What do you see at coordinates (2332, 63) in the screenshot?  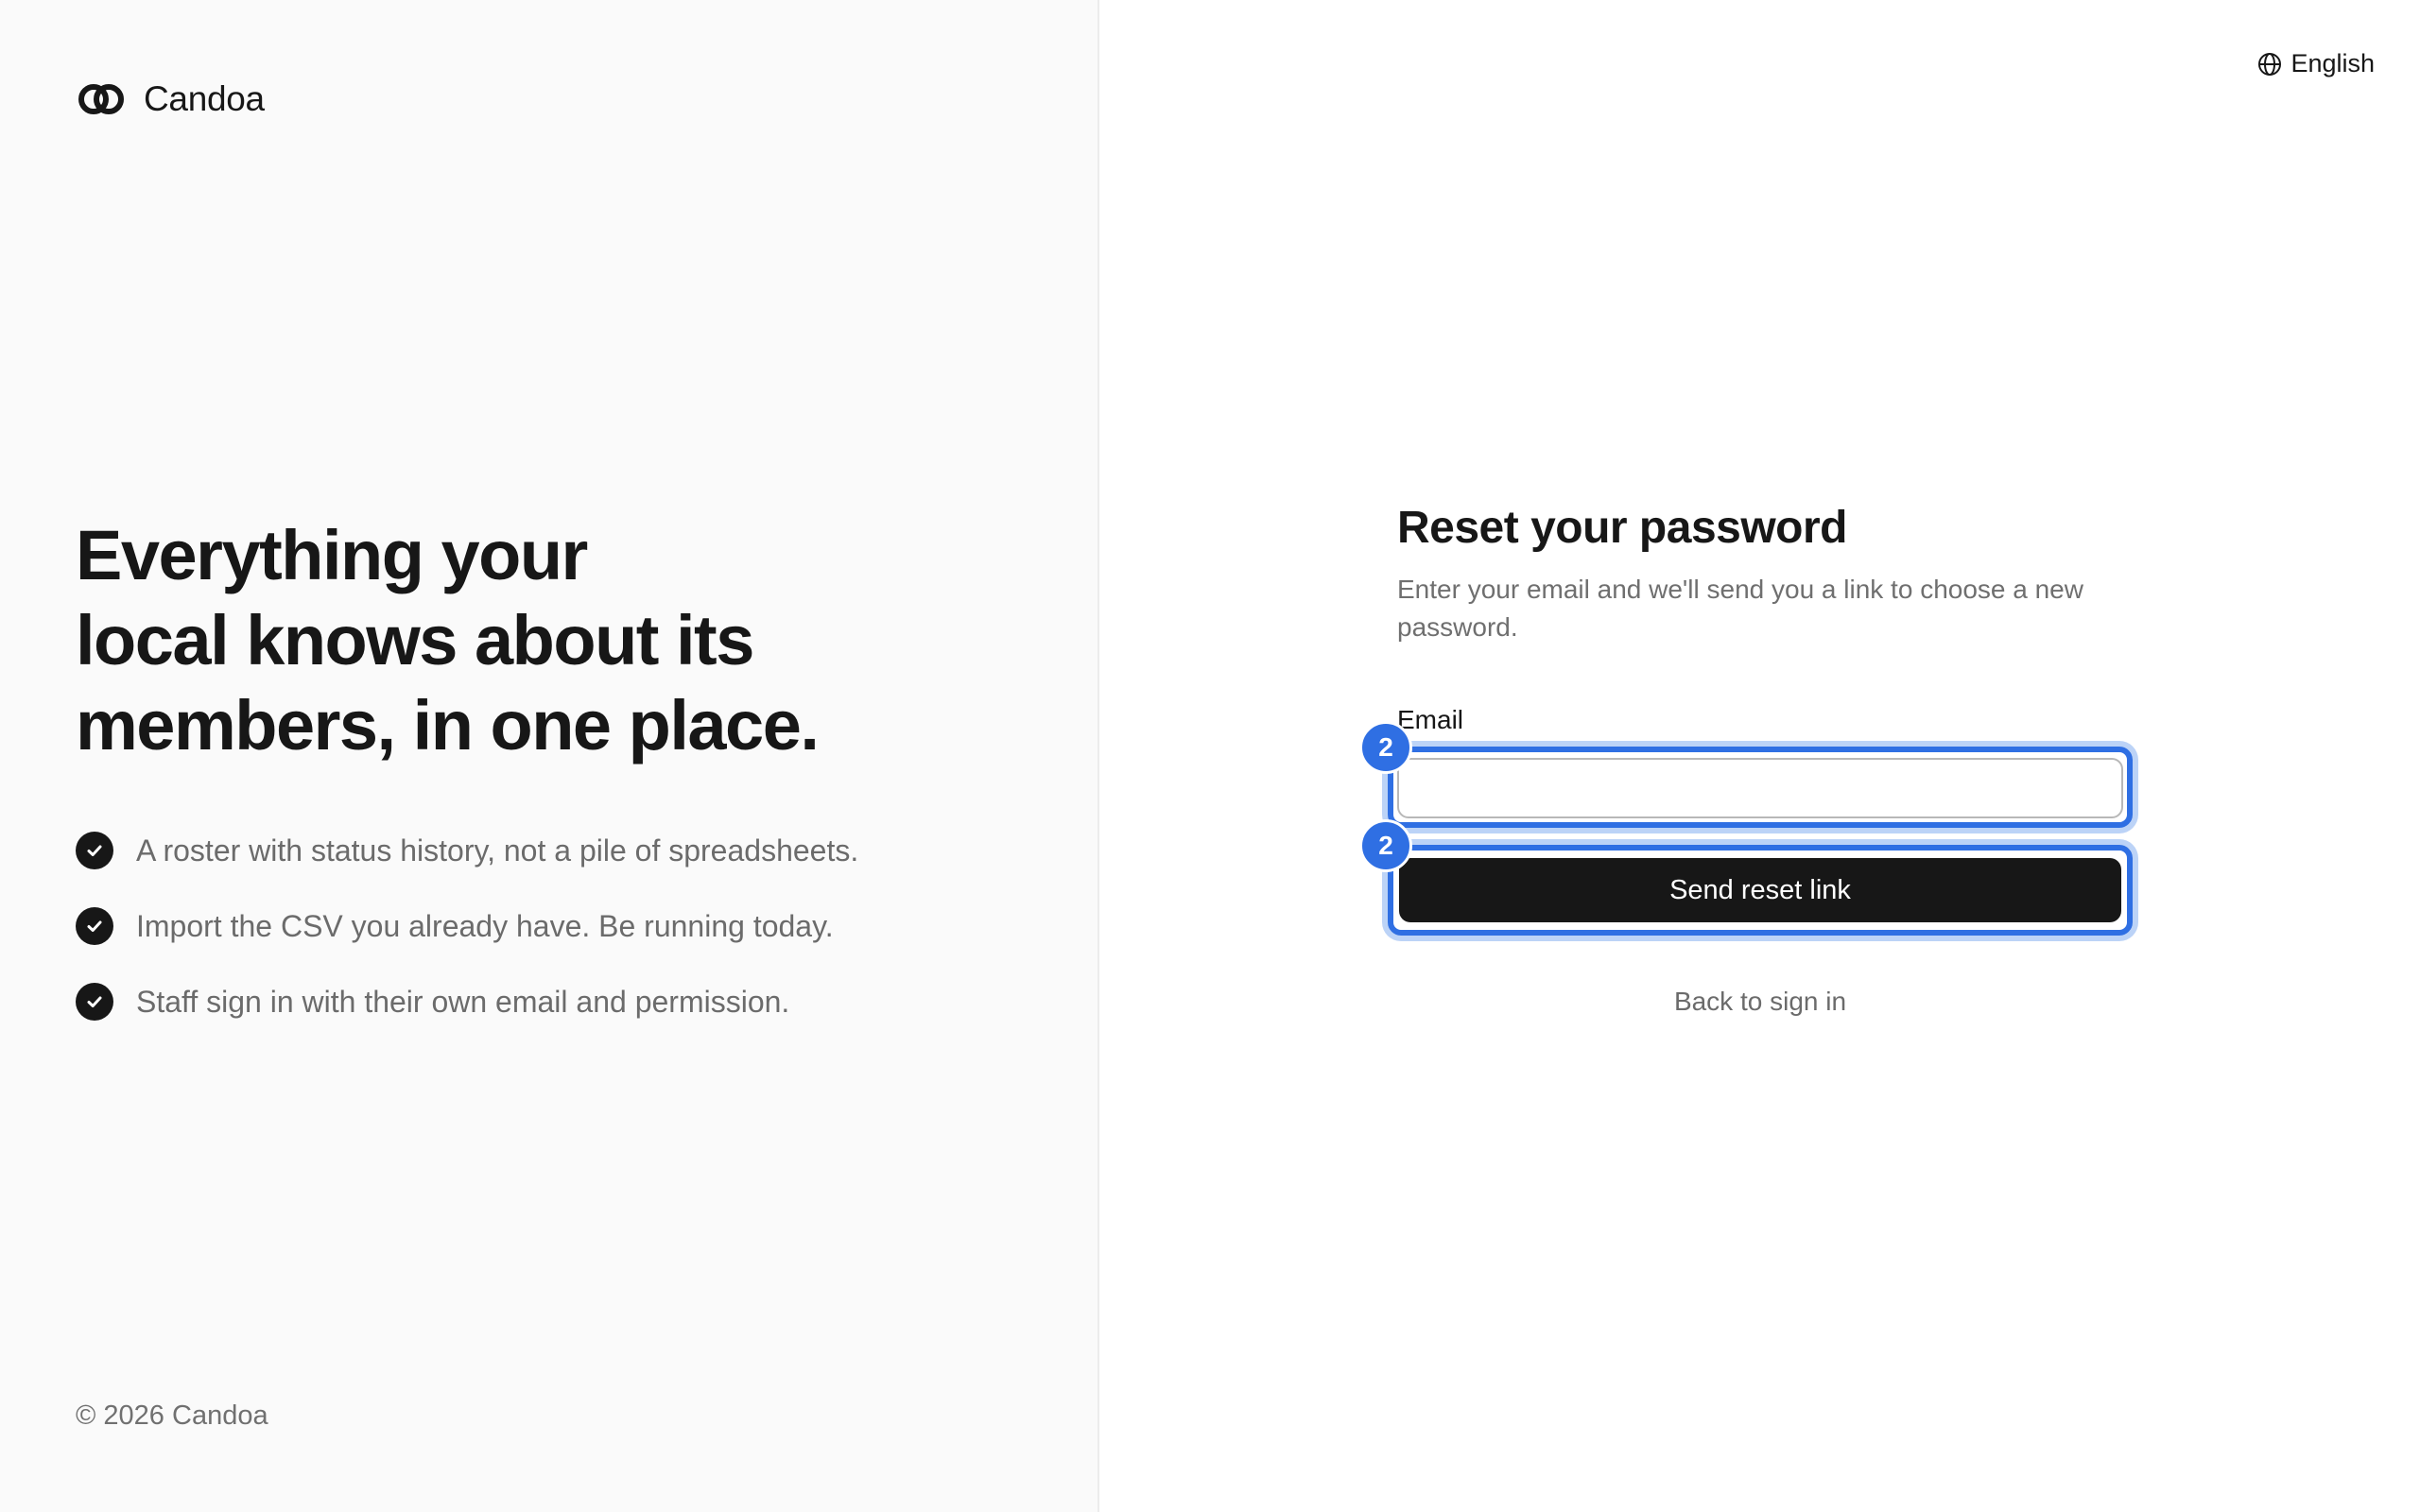 I see `language-label: English` at bounding box center [2332, 63].